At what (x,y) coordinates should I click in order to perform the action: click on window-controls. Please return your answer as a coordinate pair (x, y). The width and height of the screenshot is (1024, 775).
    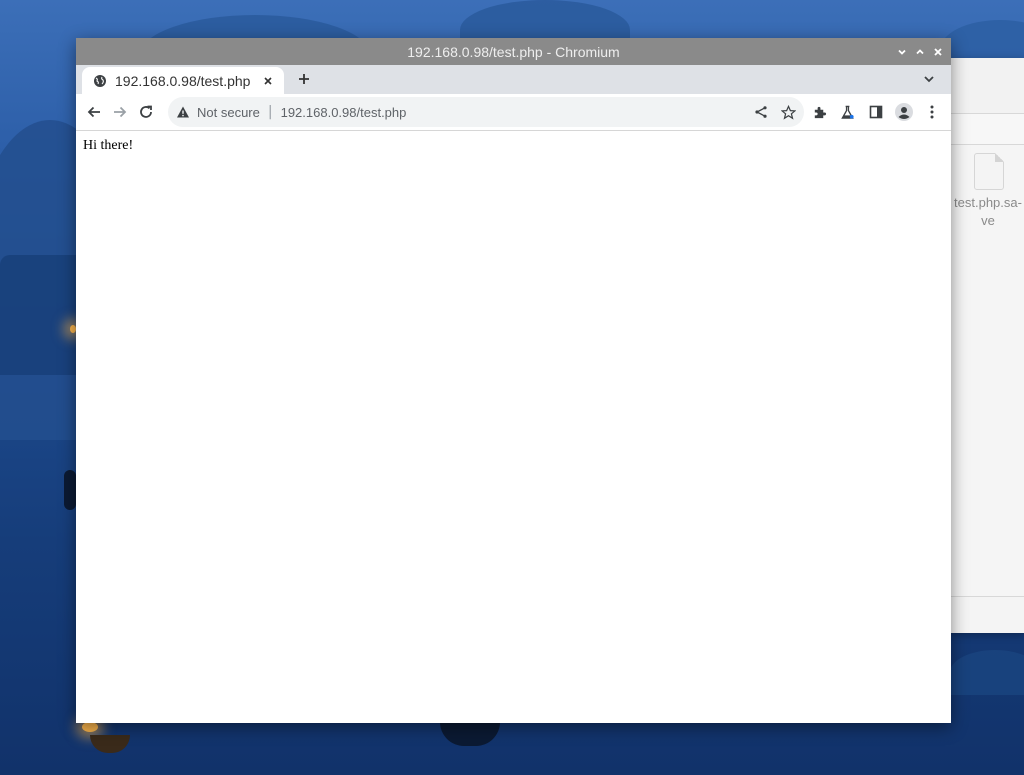
    Looking at the image, I should click on (920, 51).